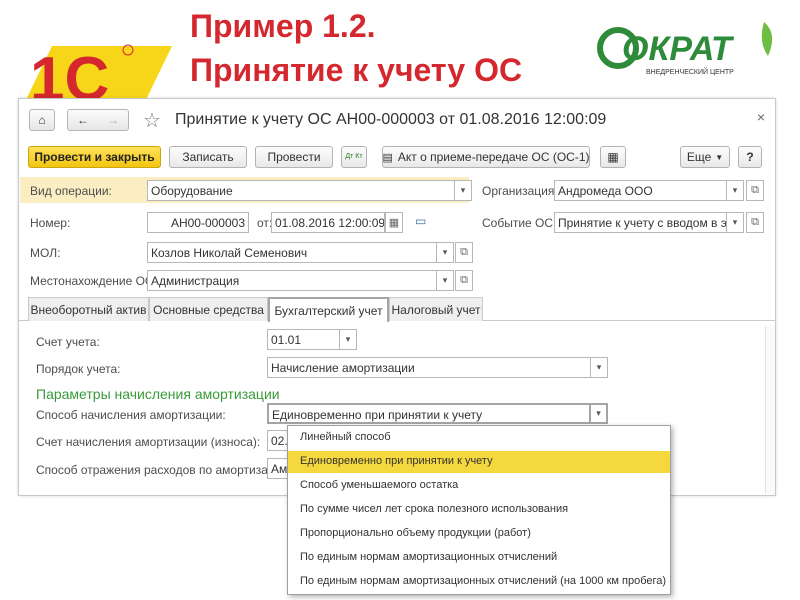 Image resolution: width=800 pixels, height=600 pixels. Describe the element at coordinates (78, 369) in the screenshot. I see `order-label: Порядок учета:` at that location.